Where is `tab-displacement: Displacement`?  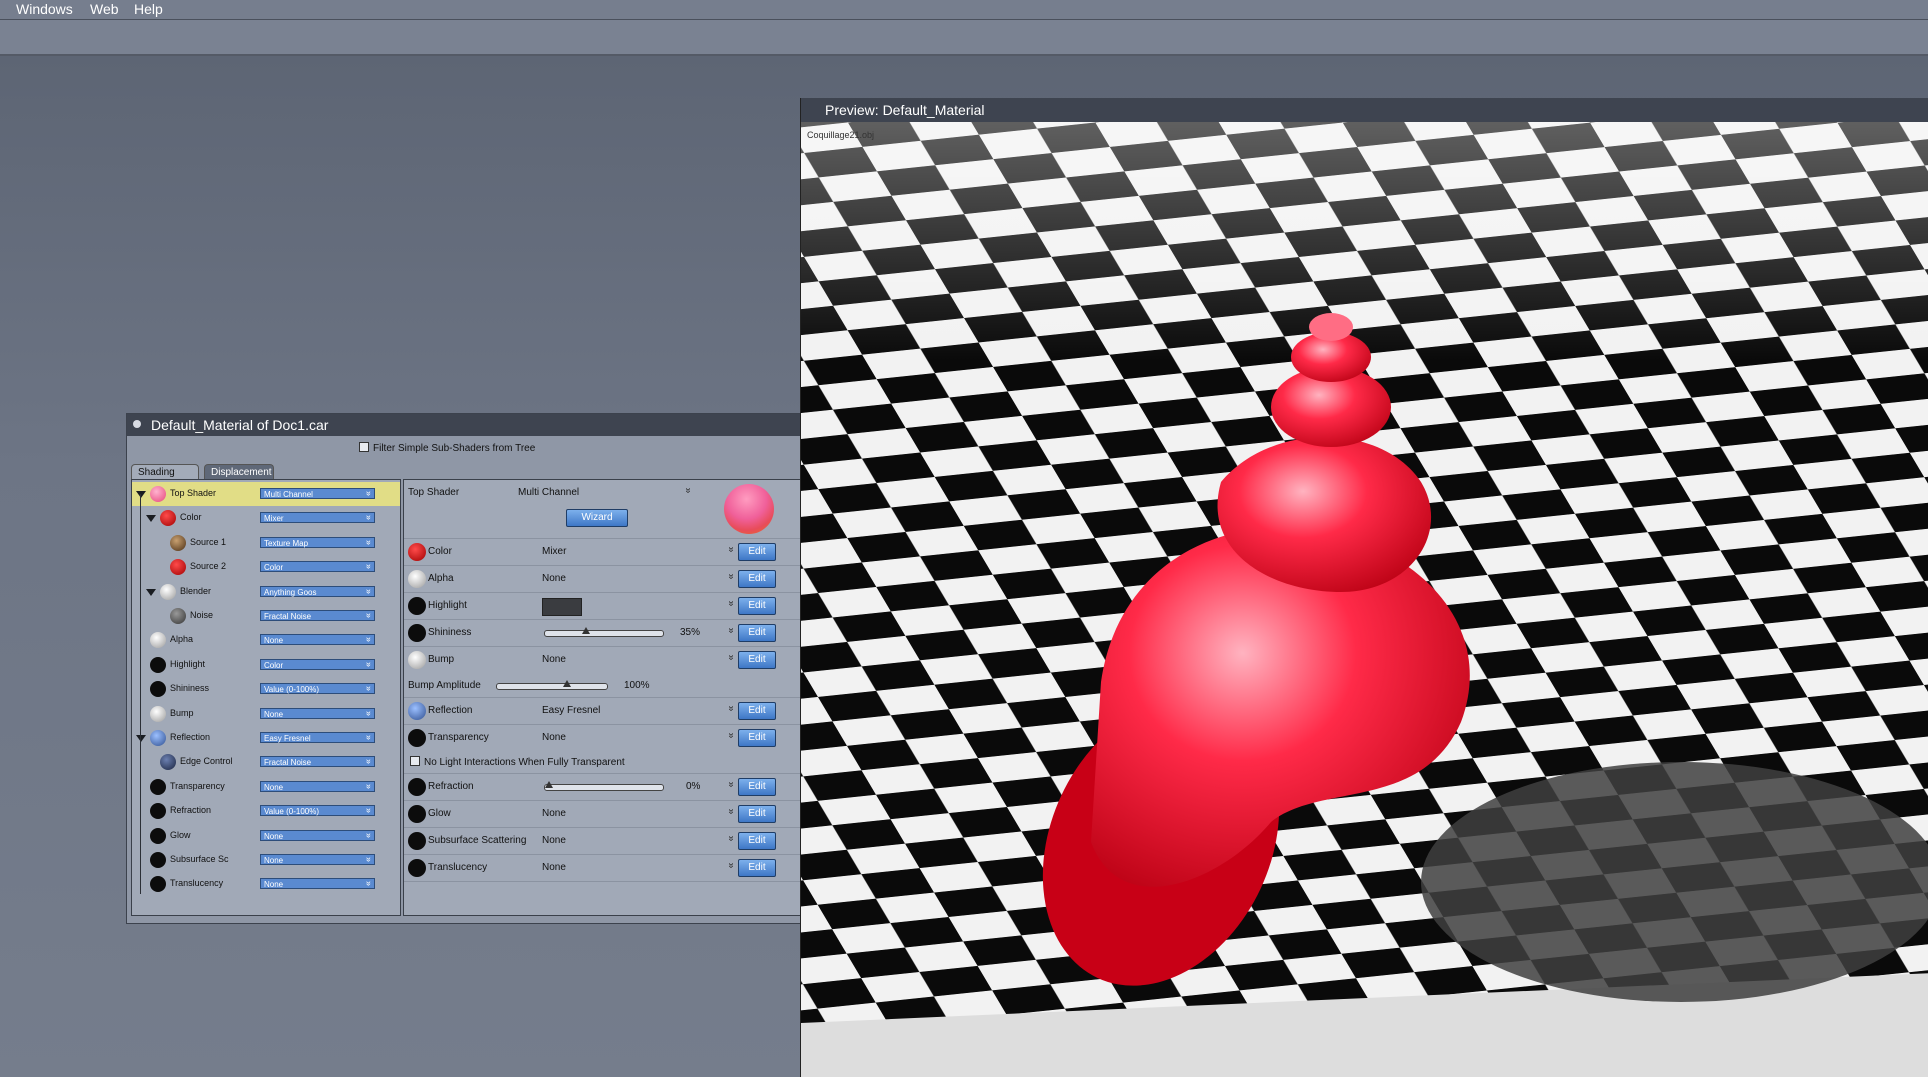
tab-displacement: Displacement is located at coordinates (239, 472).